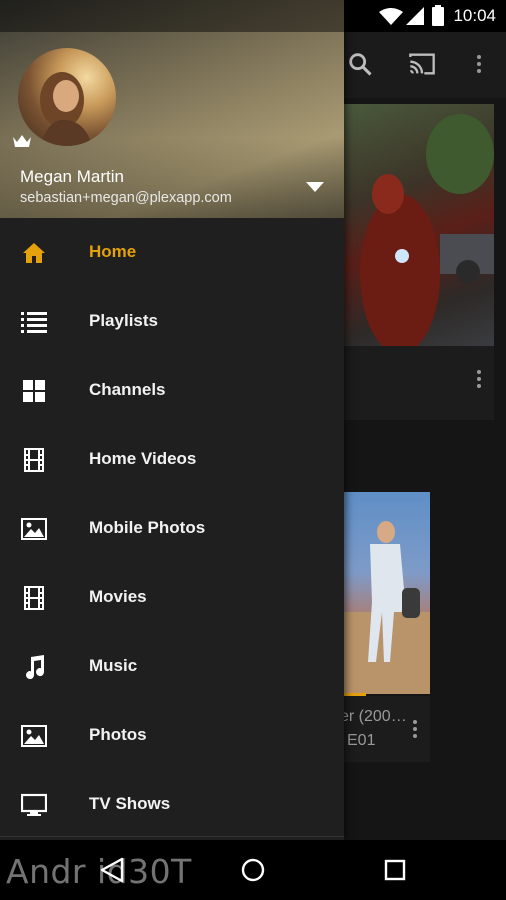 The height and width of the screenshot is (900, 506). I want to click on recents-icon, so click(395, 870).